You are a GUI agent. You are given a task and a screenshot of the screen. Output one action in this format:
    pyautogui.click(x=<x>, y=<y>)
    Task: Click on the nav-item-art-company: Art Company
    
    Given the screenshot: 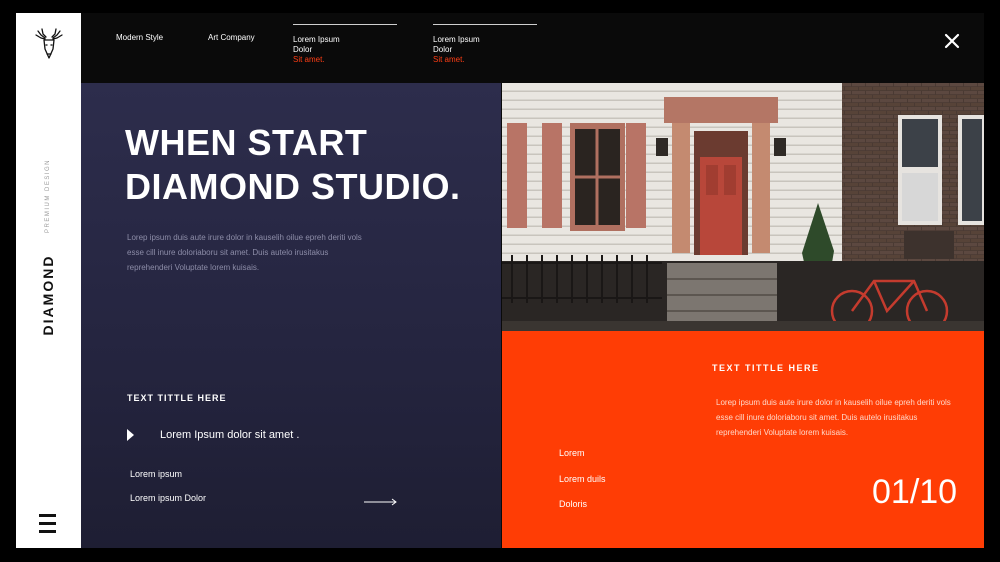 What is the action you would take?
    pyautogui.click(x=231, y=37)
    